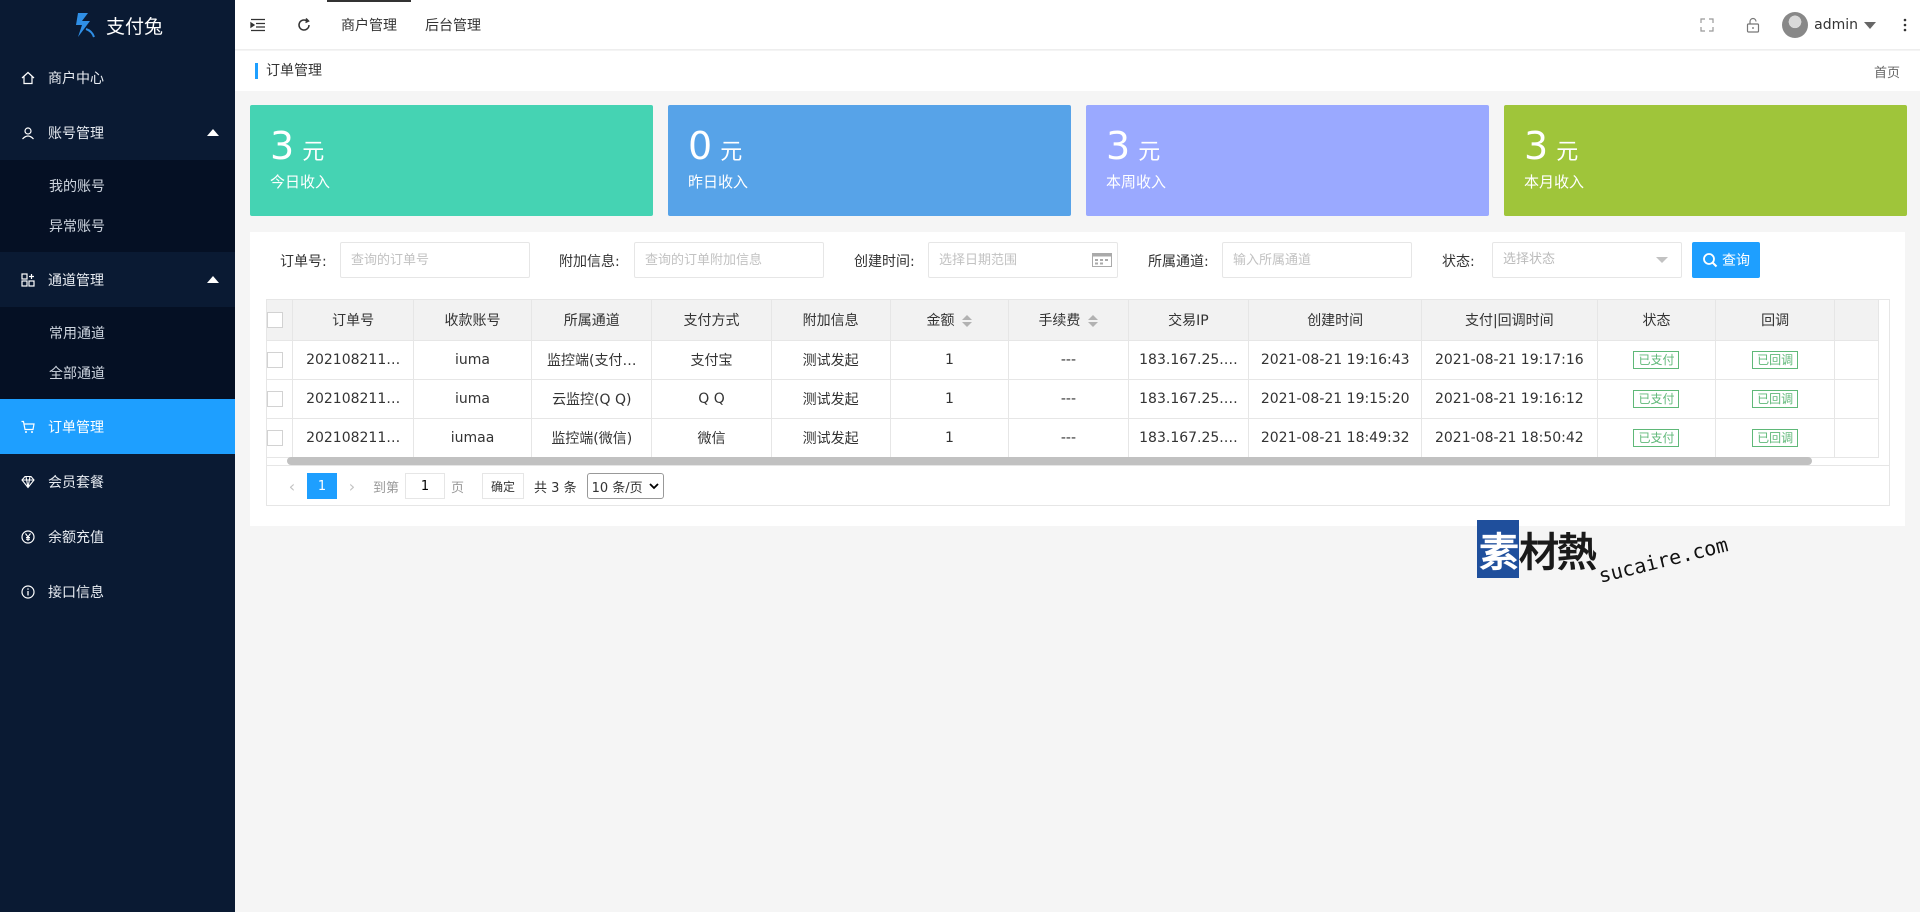 This screenshot has width=1920, height=912. Describe the element at coordinates (117, 77) in the screenshot. I see `sidebar-item-merchant-center: 商户中心` at that location.